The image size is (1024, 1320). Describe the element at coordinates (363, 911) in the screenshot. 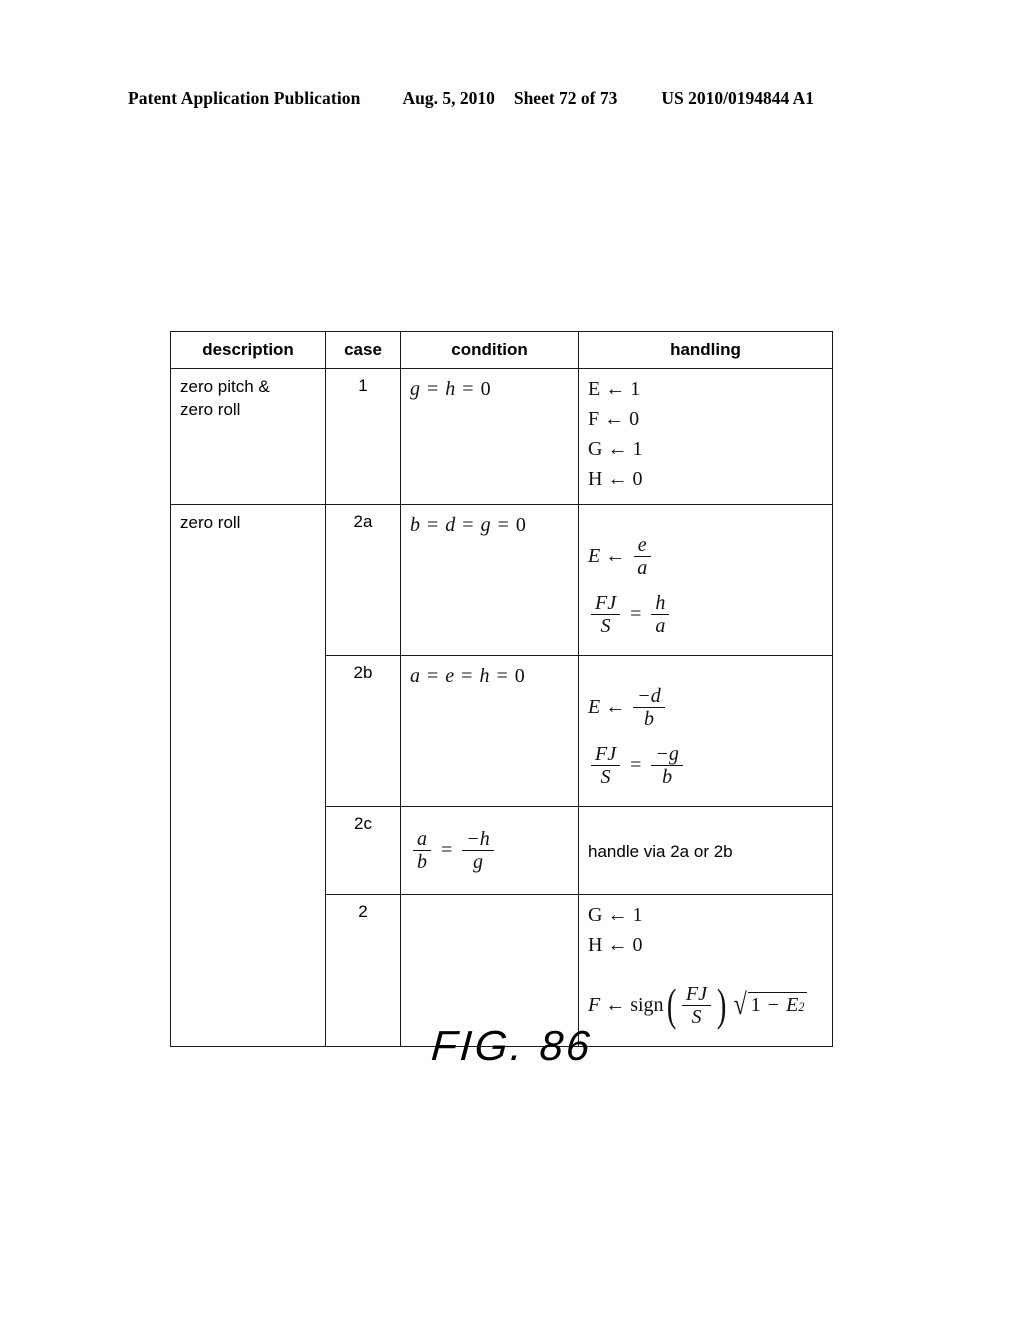

I see `case-label: 2` at that location.